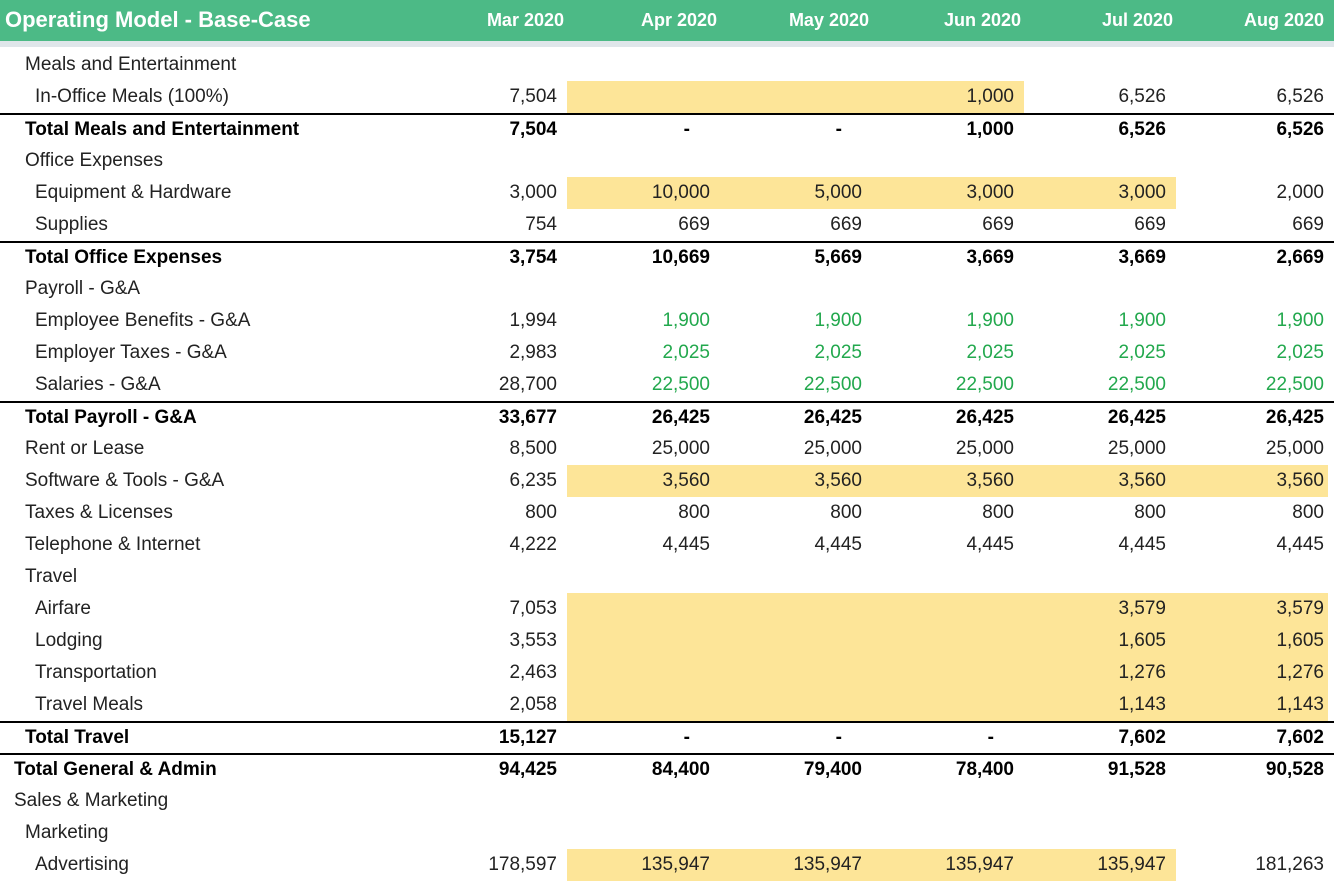  I want to click on cell-aug-2020: 2,669, so click(1252, 258).